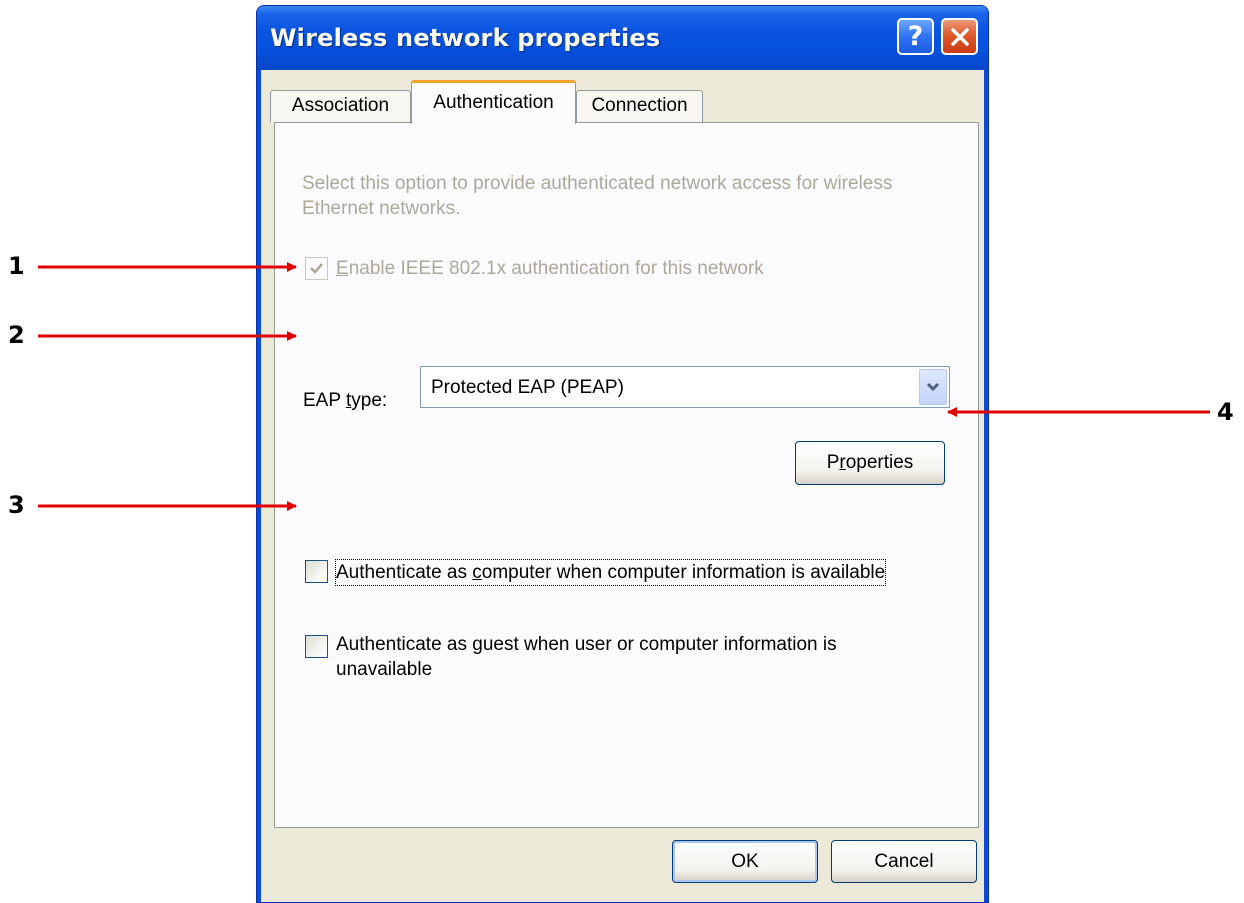  Describe the element at coordinates (639, 106) in the screenshot. I see `tab-connection: Connection` at that location.